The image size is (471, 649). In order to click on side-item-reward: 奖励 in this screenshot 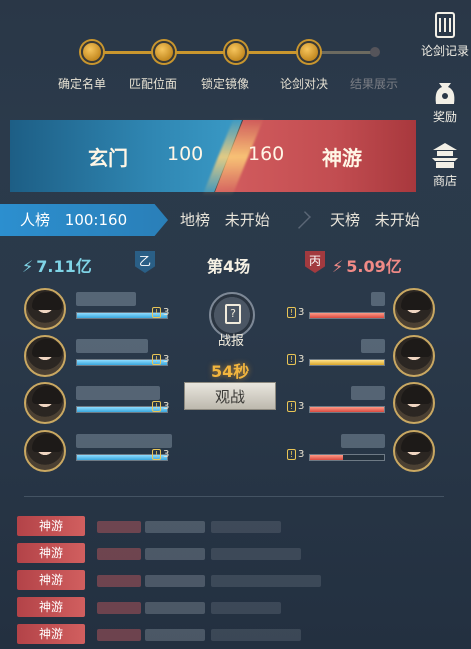, I will do `click(445, 99)`.